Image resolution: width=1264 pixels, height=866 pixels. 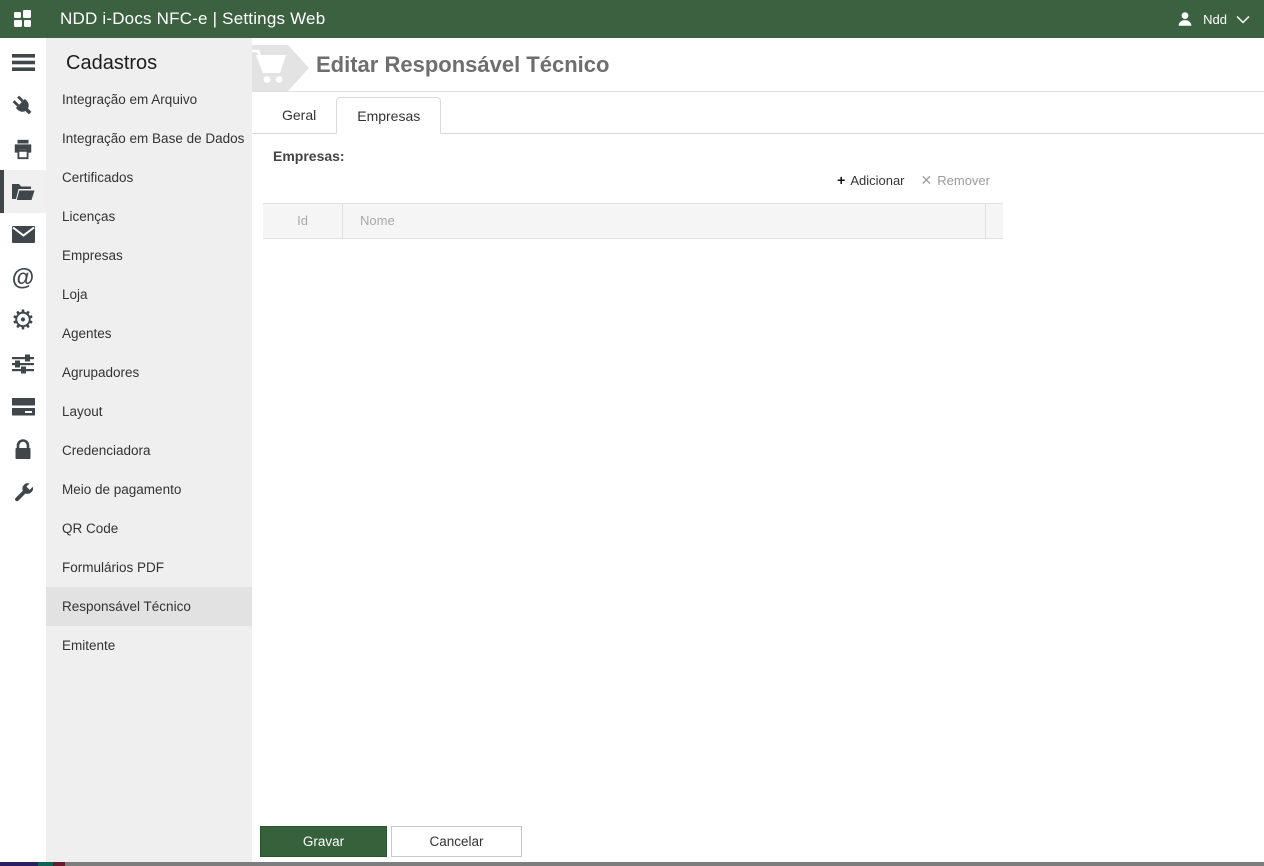 I want to click on add-button-label: Adicionar, so click(x=877, y=180).